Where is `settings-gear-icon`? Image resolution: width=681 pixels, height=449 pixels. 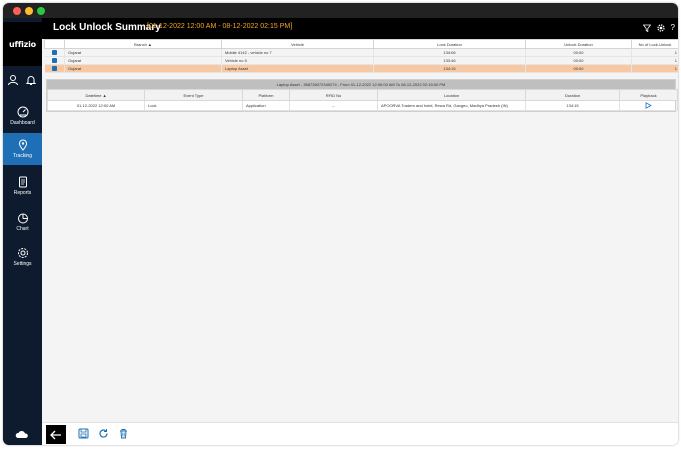 settings-gear-icon is located at coordinates (660, 27).